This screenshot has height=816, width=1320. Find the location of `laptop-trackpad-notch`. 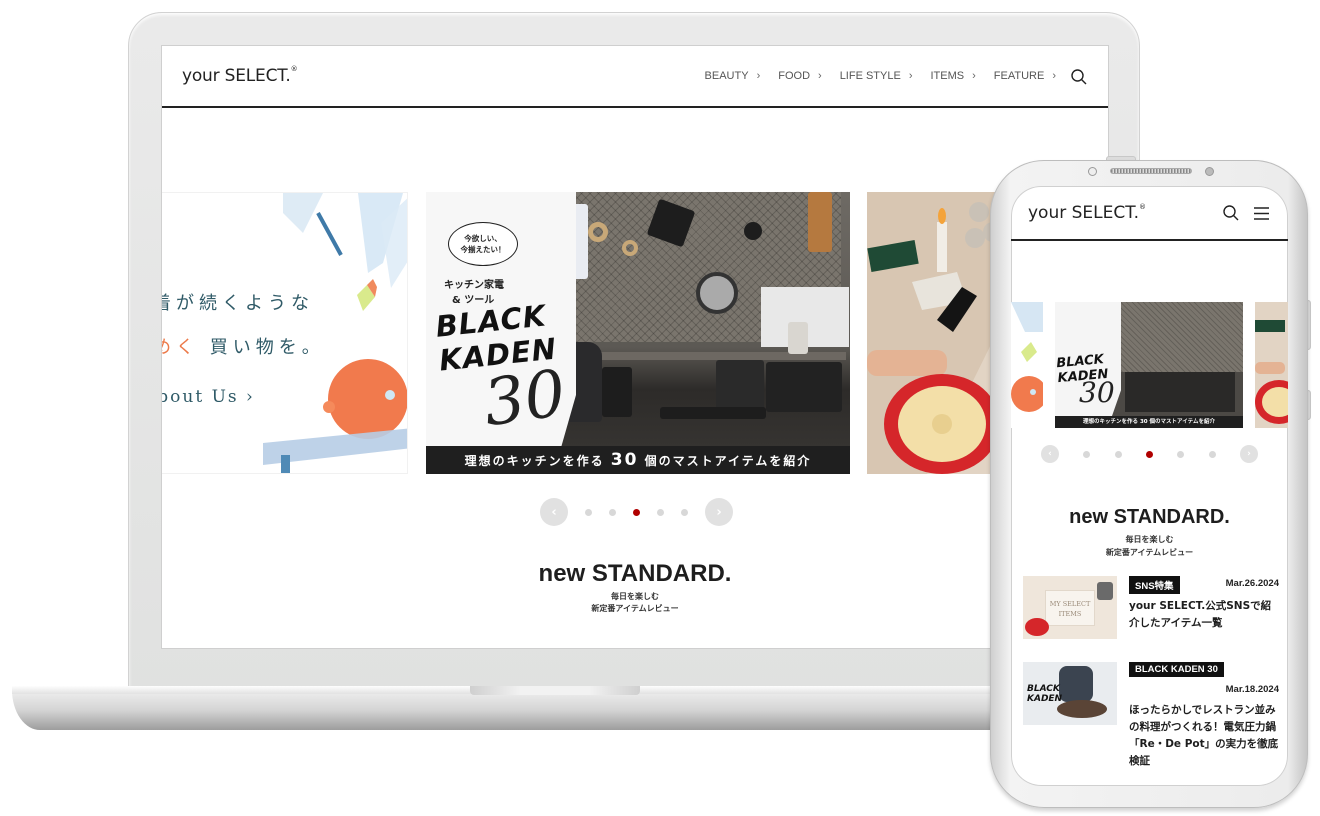

laptop-trackpad-notch is located at coordinates (555, 690).